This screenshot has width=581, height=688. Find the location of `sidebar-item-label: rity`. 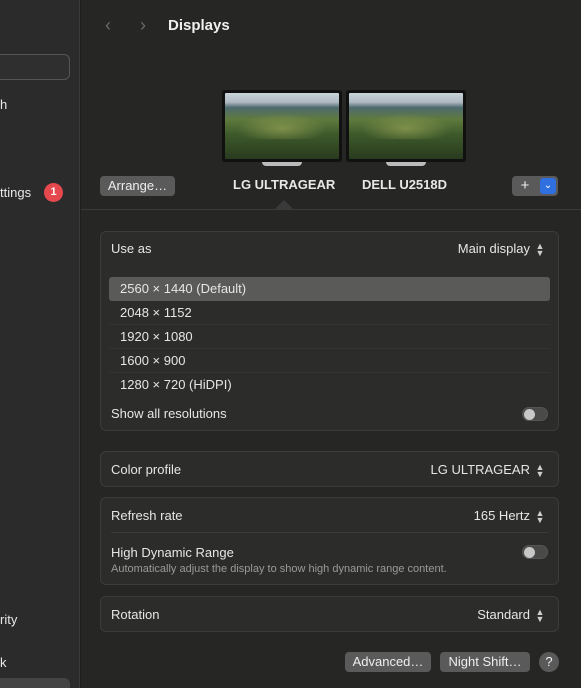

sidebar-item-label: rity is located at coordinates (9, 619).